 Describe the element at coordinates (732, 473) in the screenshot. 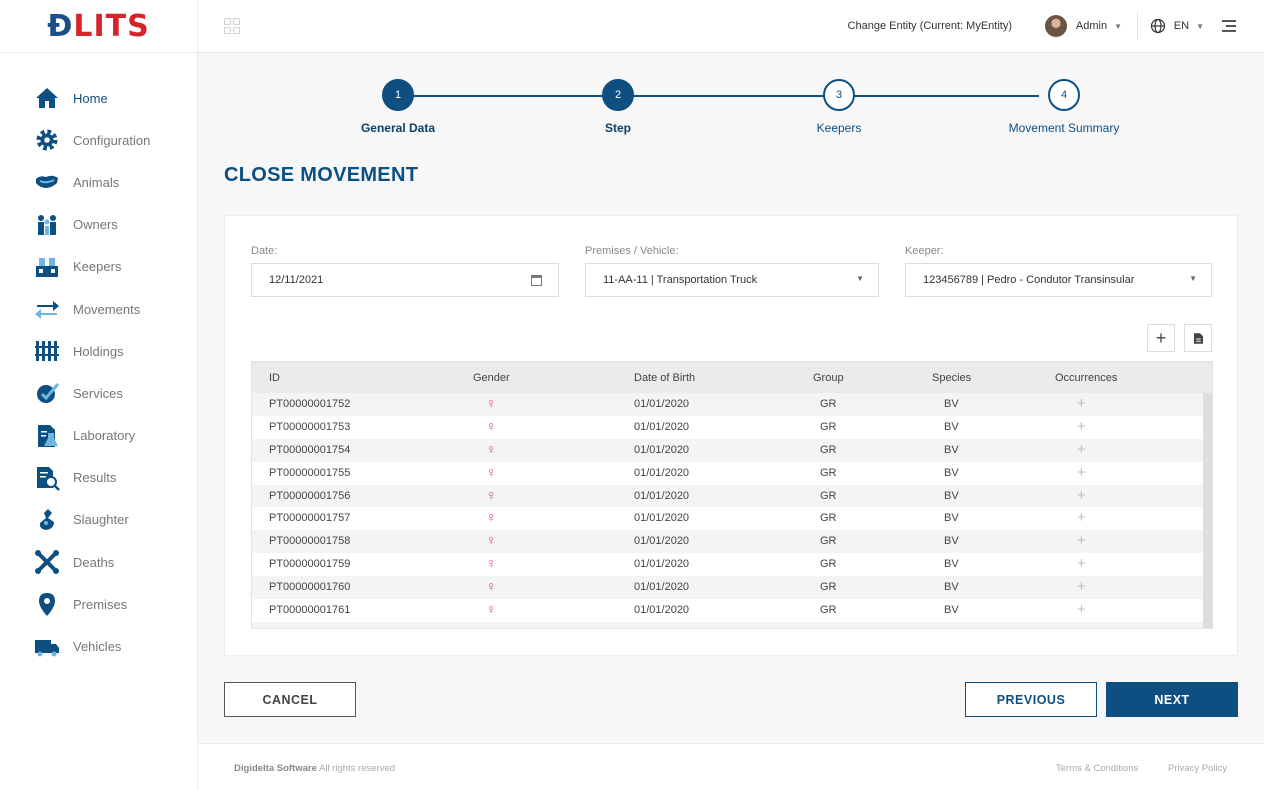

I see `table-row: PT00000001755 ♀ 01/01/2020 GR BV +` at that location.